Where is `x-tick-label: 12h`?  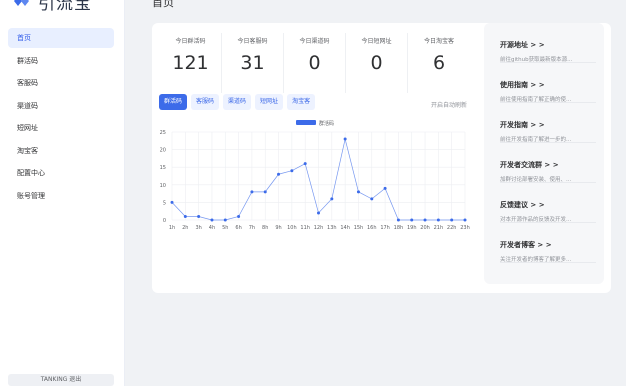
x-tick-label: 12h is located at coordinates (319, 228).